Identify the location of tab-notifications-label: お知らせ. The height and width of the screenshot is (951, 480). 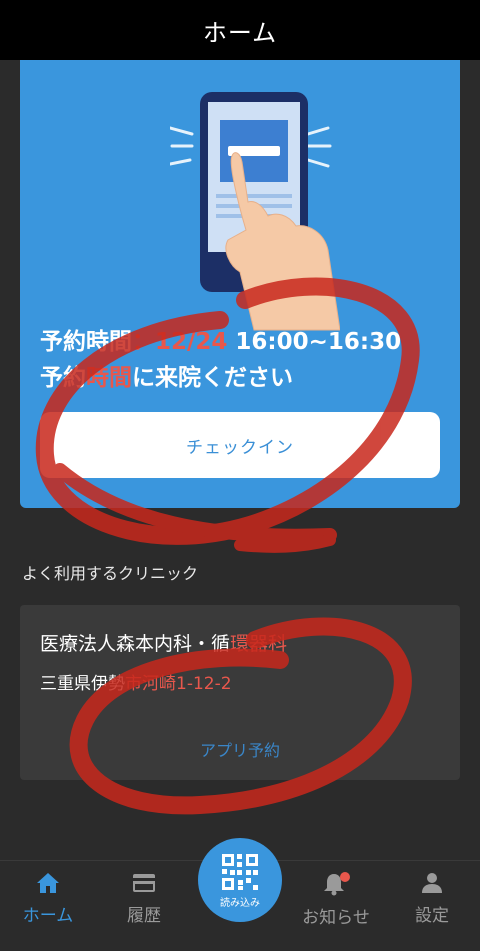
(336, 918).